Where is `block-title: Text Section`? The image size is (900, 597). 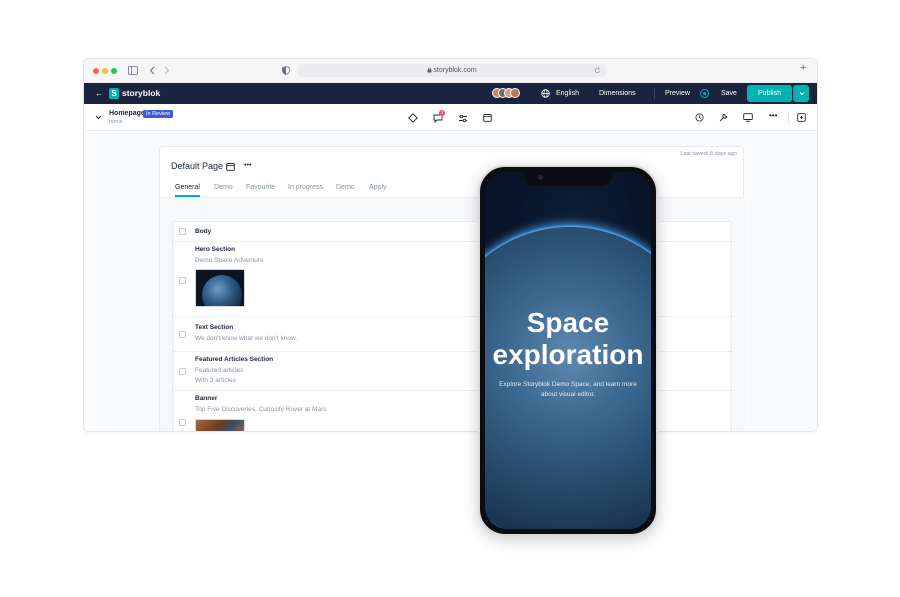 block-title: Text Section is located at coordinates (214, 327).